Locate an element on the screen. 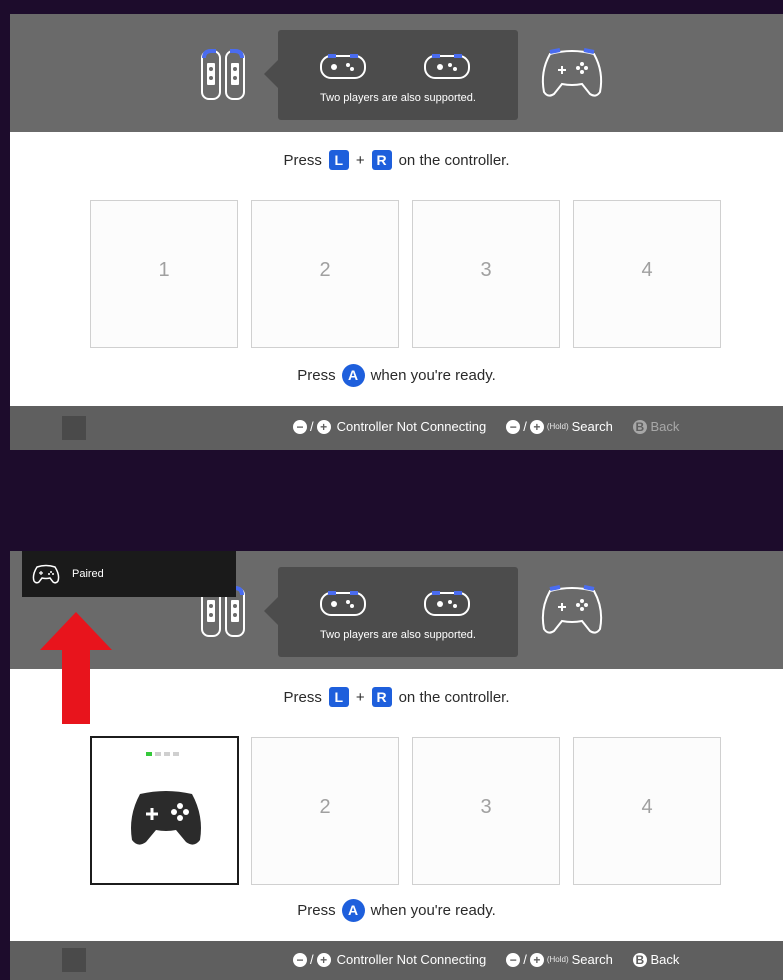  paired-label: Paired is located at coordinates (88, 574).